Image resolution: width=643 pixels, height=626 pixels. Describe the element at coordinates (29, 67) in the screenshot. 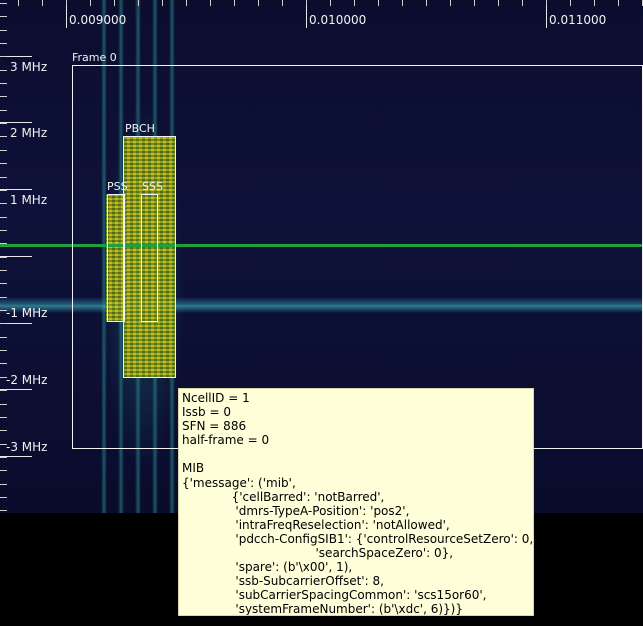

I see `freq-label: 3 MHz` at that location.